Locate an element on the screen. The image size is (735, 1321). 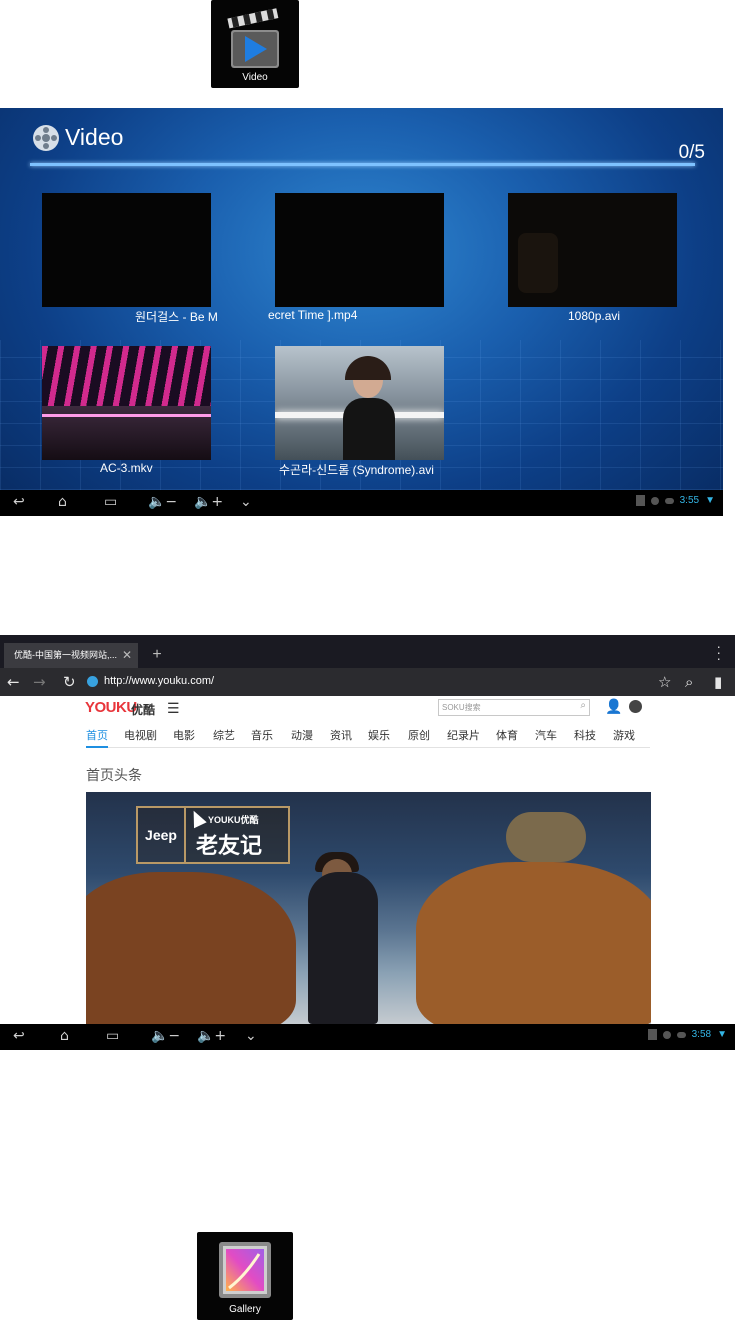
gallery-app-icon: Gallery is located at coordinates (245, 1276).